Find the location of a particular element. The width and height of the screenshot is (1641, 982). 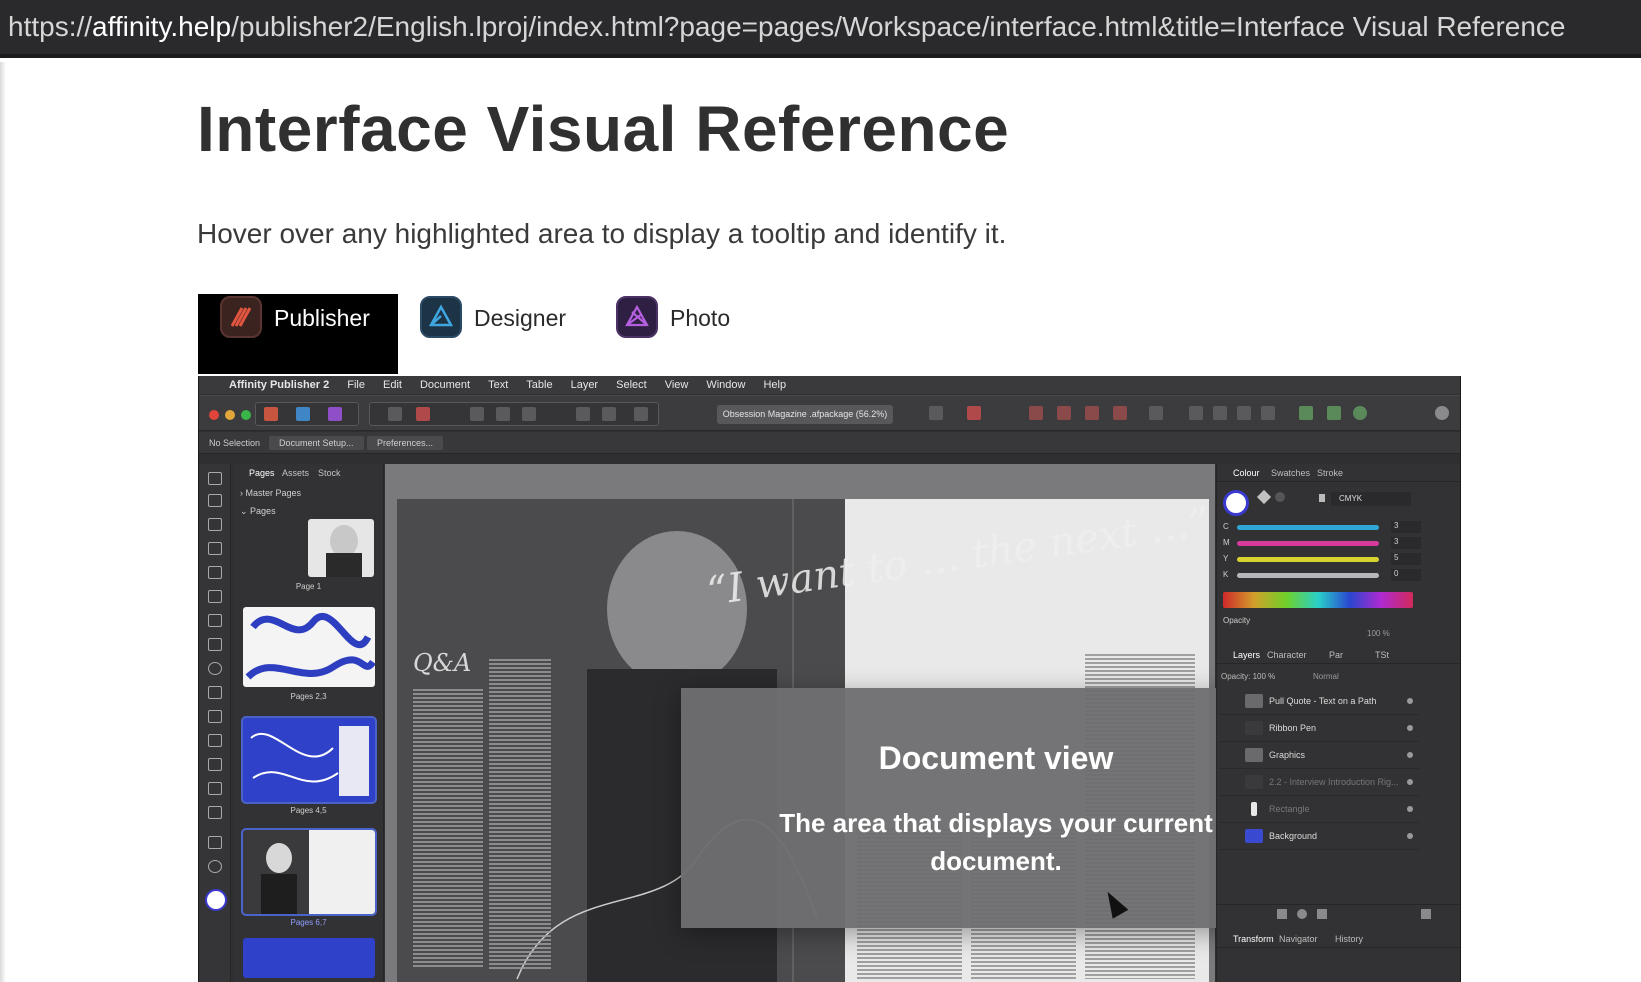

designer-persona-icon is located at coordinates (303, 414).